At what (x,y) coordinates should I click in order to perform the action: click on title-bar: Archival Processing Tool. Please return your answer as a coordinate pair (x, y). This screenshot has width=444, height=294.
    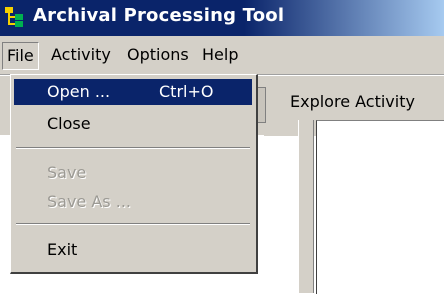
    Looking at the image, I should click on (222, 18).